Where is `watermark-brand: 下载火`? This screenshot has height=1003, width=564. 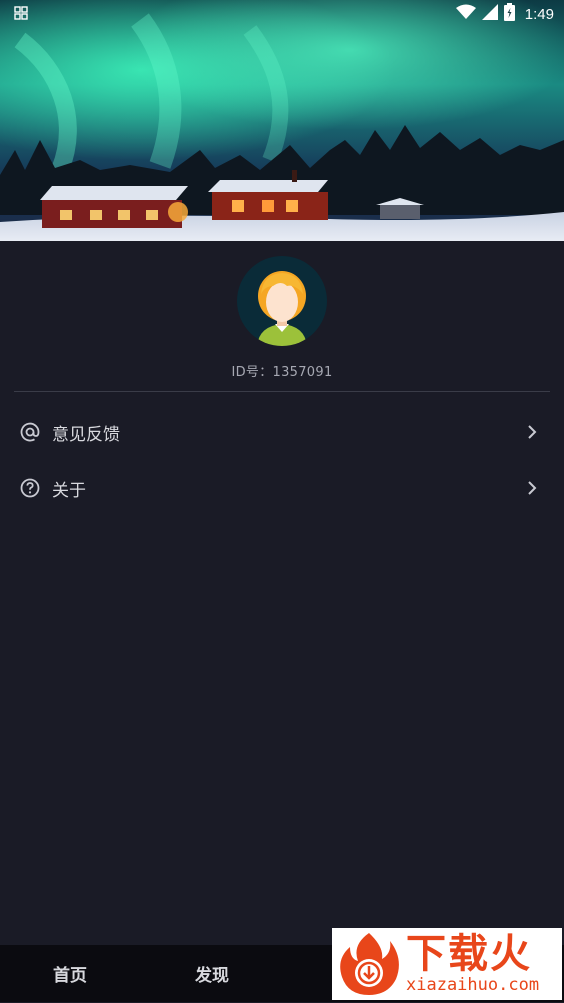 watermark-brand: 下载火 is located at coordinates (469, 954).